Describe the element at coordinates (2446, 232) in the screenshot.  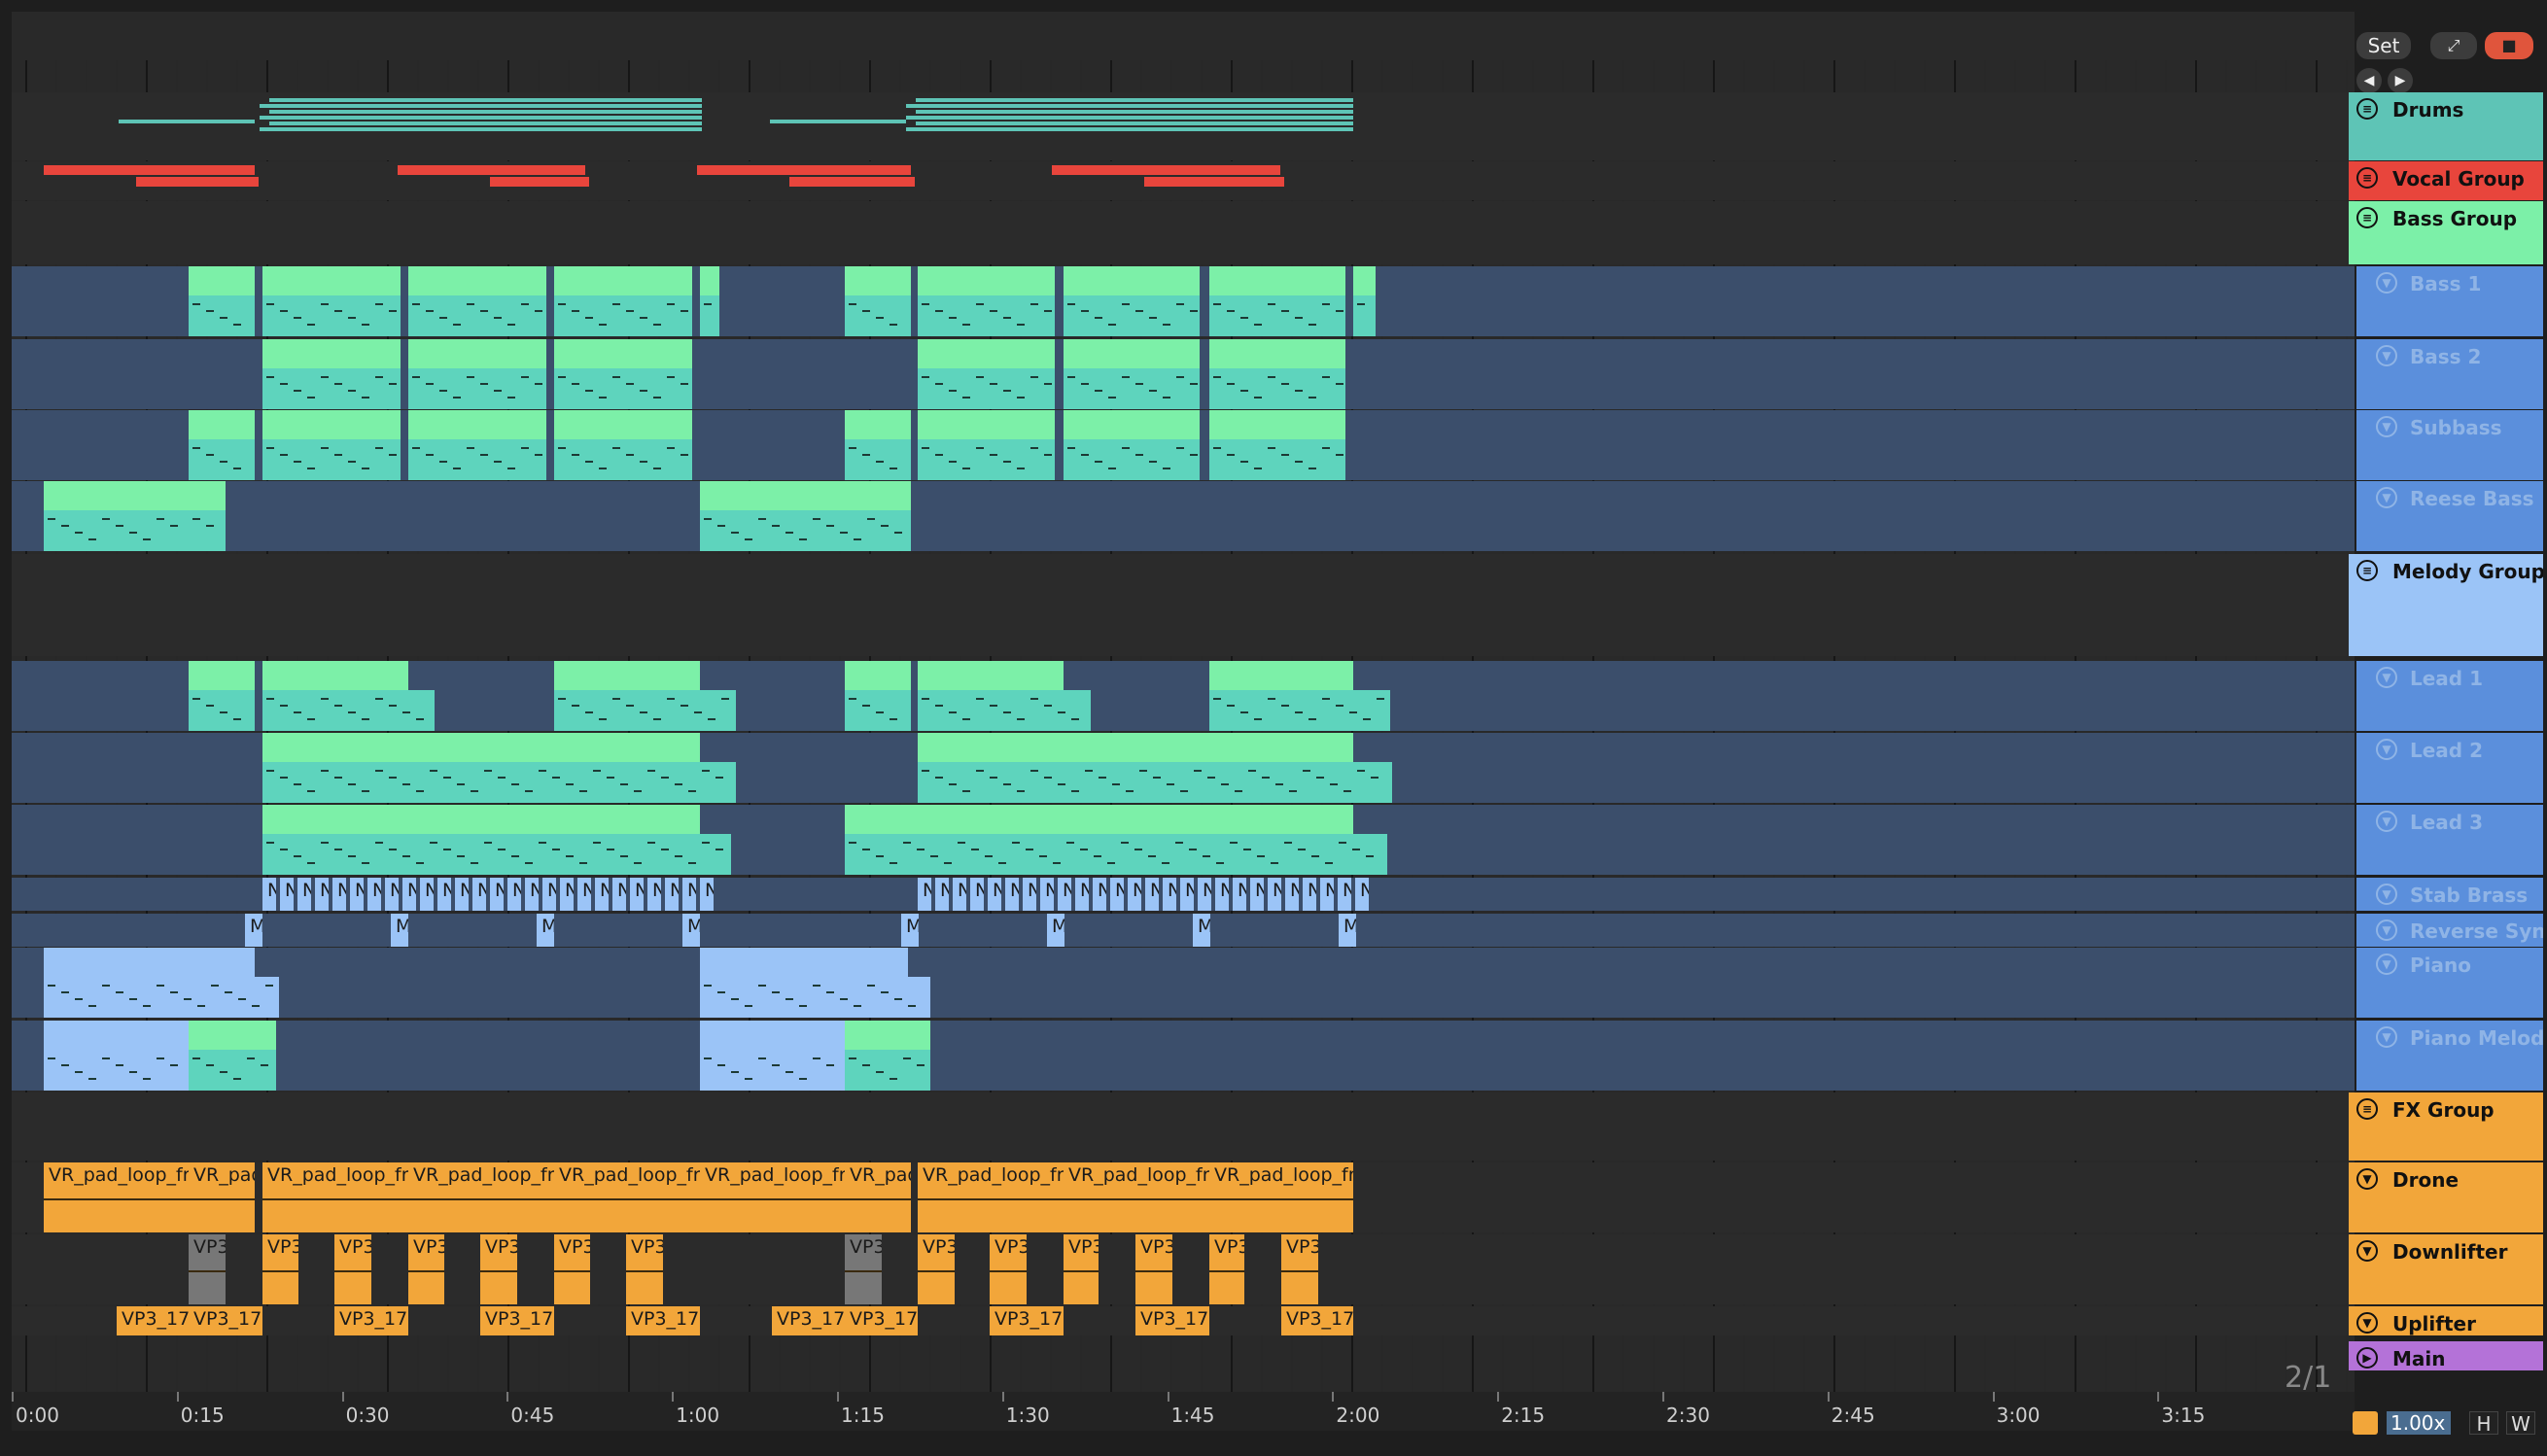
I see `track-header-bass-group: ≡ Bass Group` at that location.